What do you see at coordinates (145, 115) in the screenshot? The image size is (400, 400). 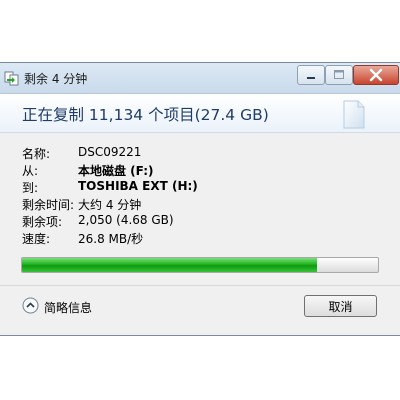 I see `operation-summary: 正在复制 11,134 个项目(27.4 GB)` at bounding box center [145, 115].